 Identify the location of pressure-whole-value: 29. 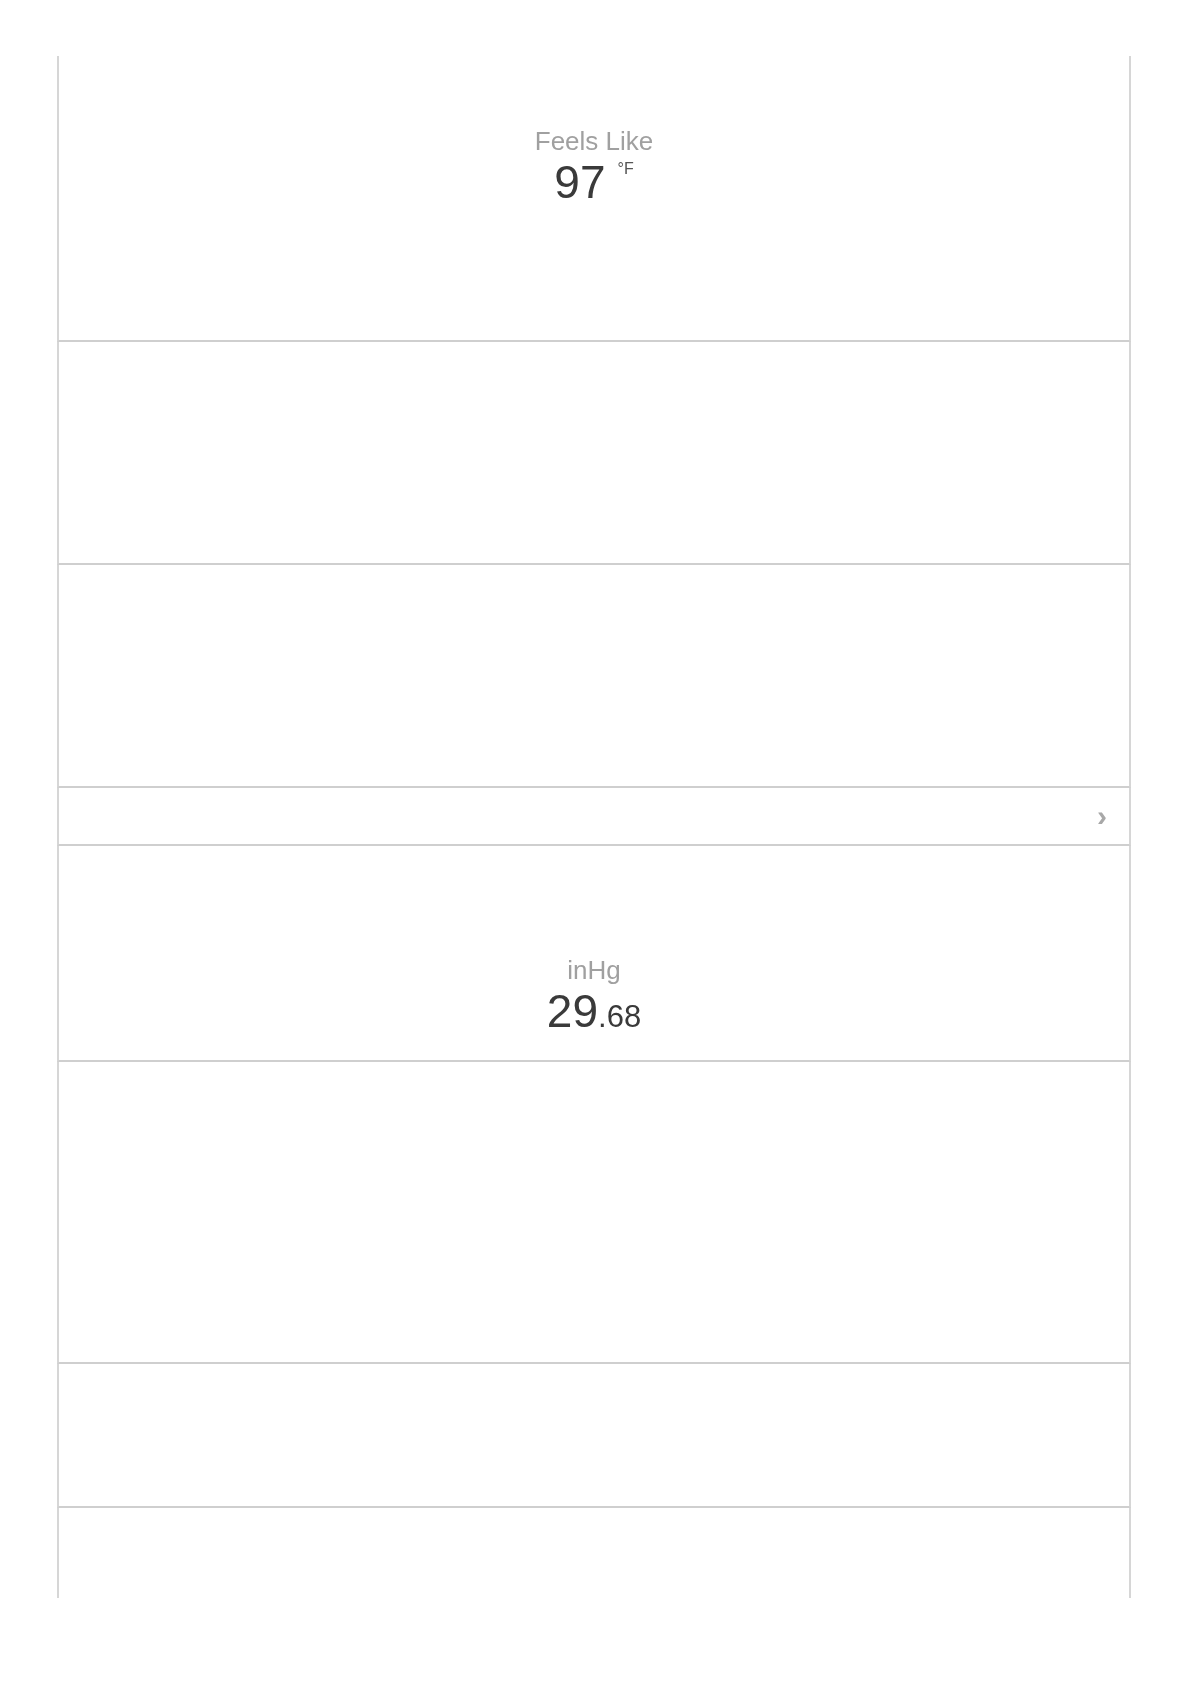
(572, 1011).